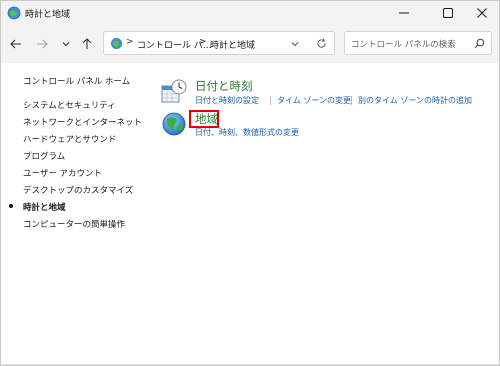 This screenshot has height=366, width=500. What do you see at coordinates (224, 86) in the screenshot?
I see `category-title-date-time: 日付と時刻` at bounding box center [224, 86].